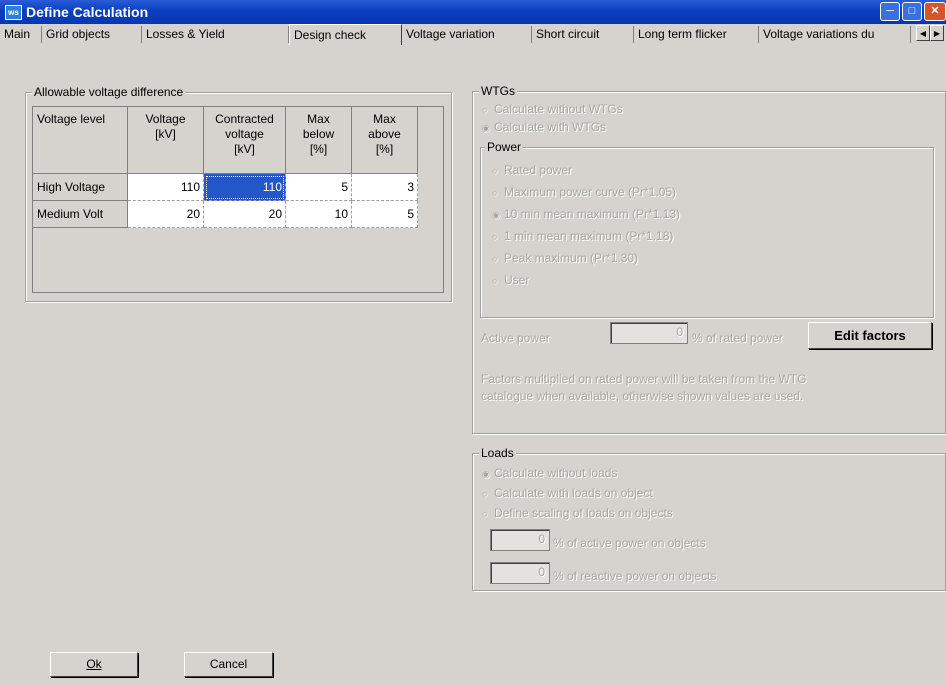  What do you see at coordinates (584, 192) in the screenshot?
I see `radio-maximum-power-curve: ○ Maximum power curve (Pr*1.05)` at bounding box center [584, 192].